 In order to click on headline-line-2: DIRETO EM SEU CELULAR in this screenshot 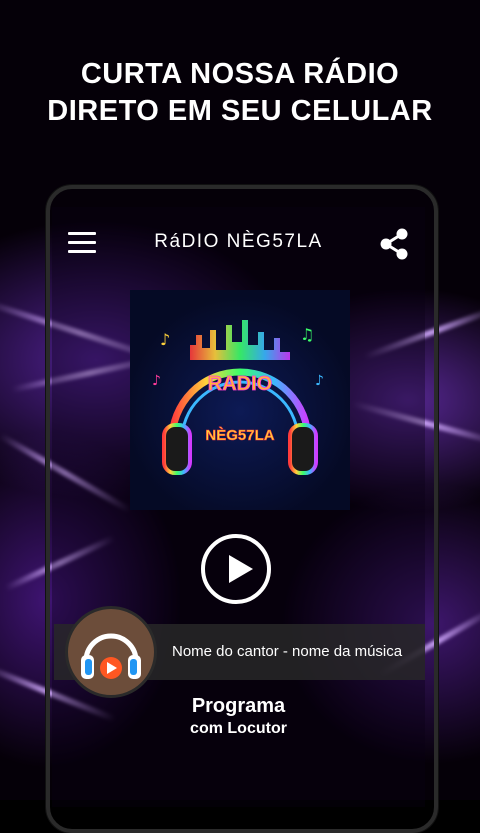, I will do `click(240, 111)`.